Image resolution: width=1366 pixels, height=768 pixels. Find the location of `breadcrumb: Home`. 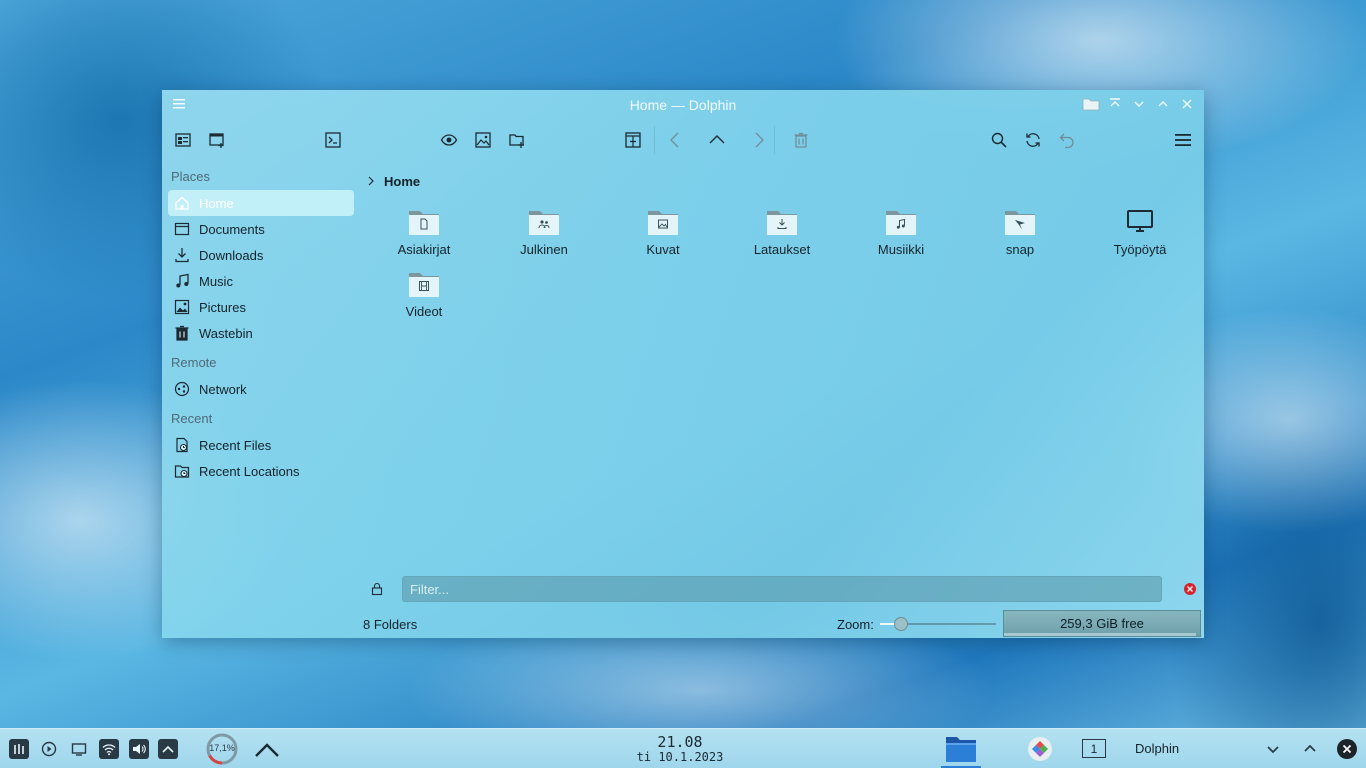

breadcrumb: Home is located at coordinates (393, 181).